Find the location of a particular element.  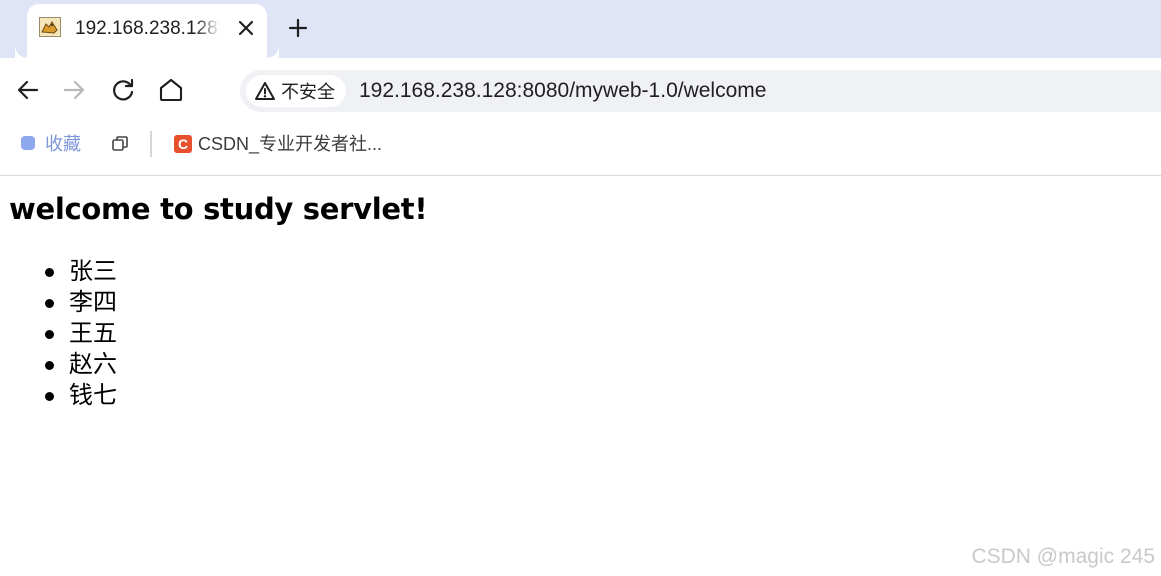

name-list: 张三 李四 王五 赵六 钱七 is located at coordinates (58, 333).